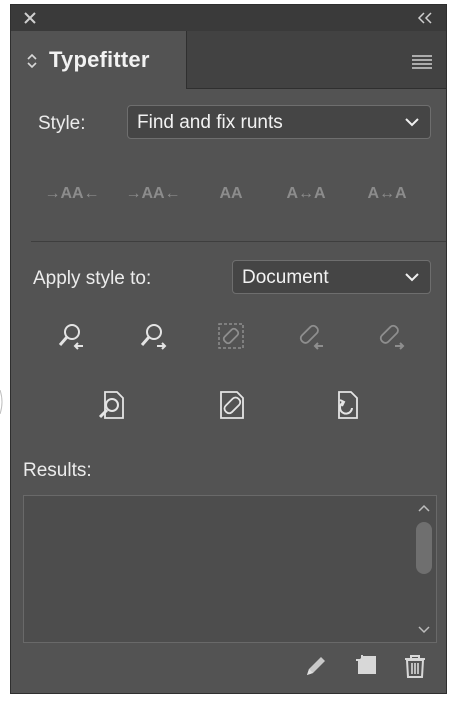  Describe the element at coordinates (112, 405) in the screenshot. I see `find-all-icon` at that location.